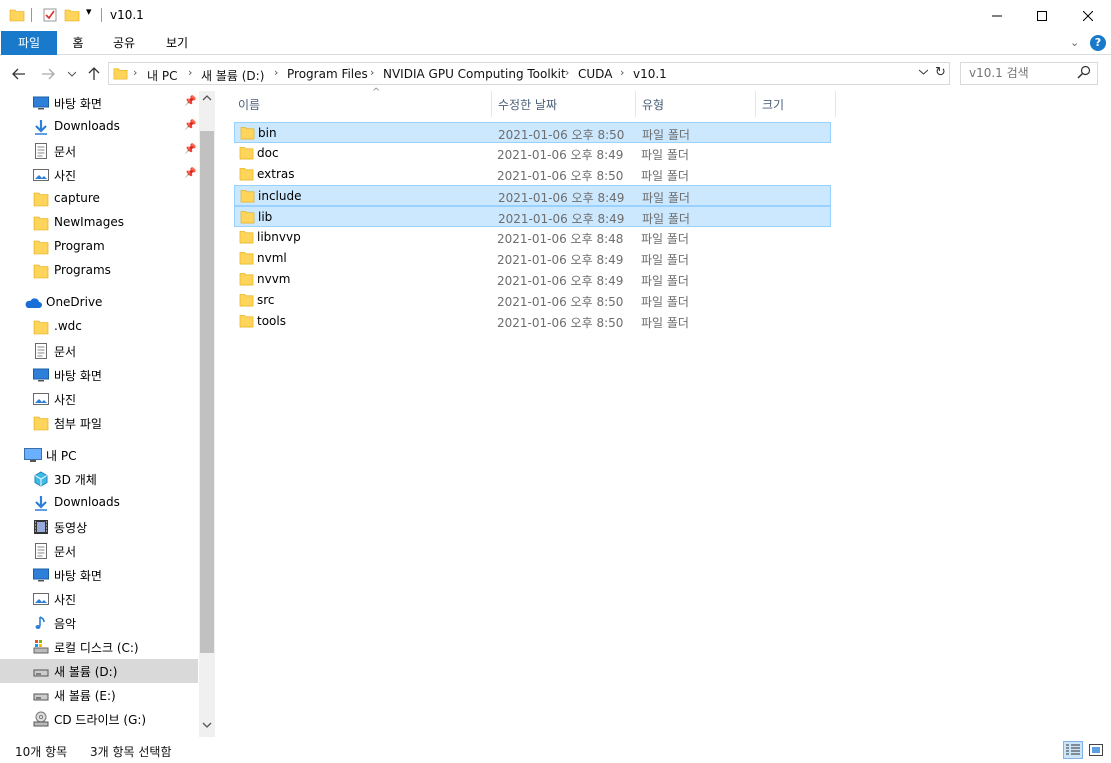 This screenshot has height=763, width=1111. I want to click on nav-item-attachments: 첨부 파일, so click(99, 423).